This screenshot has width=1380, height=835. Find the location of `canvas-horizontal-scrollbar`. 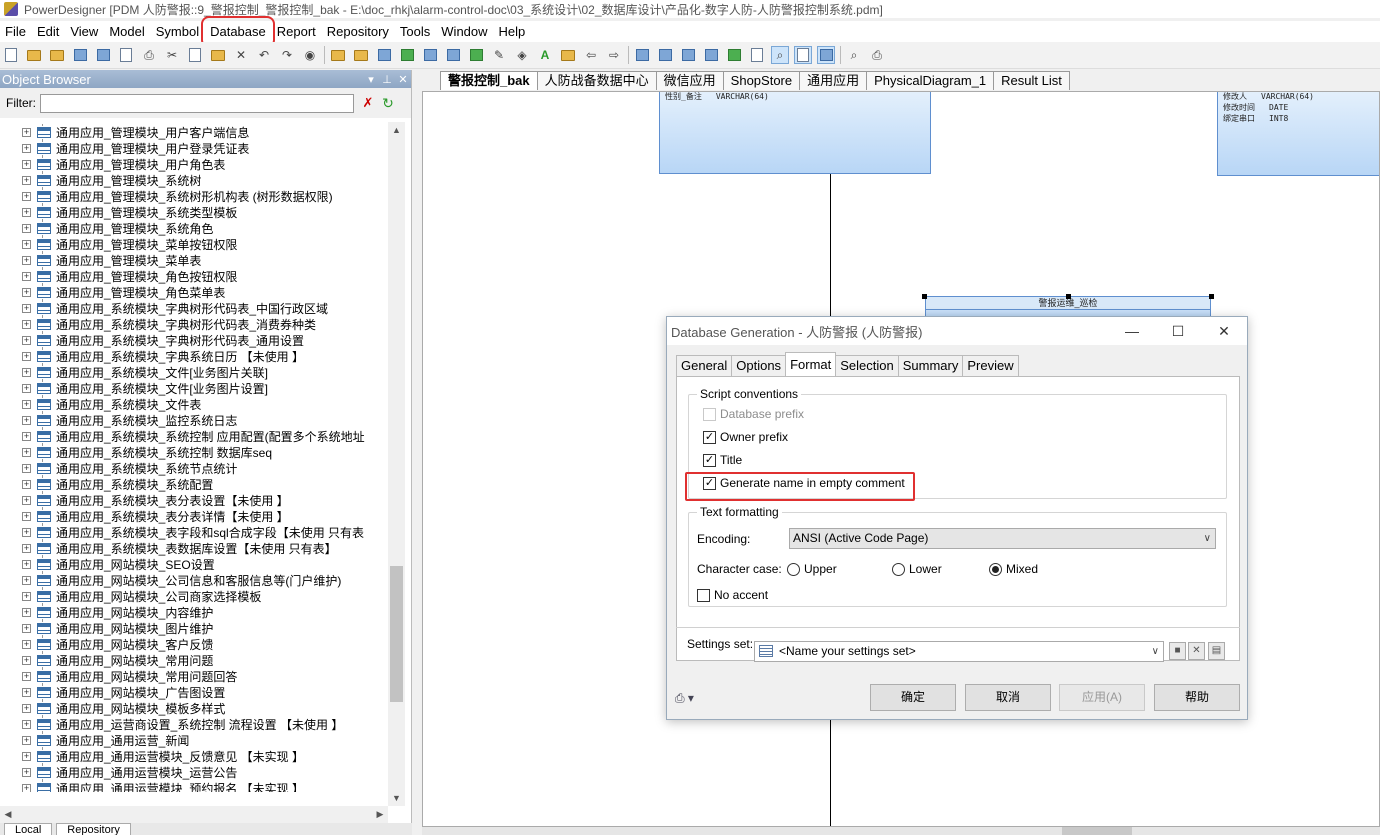

canvas-horizontal-scrollbar is located at coordinates (901, 831).